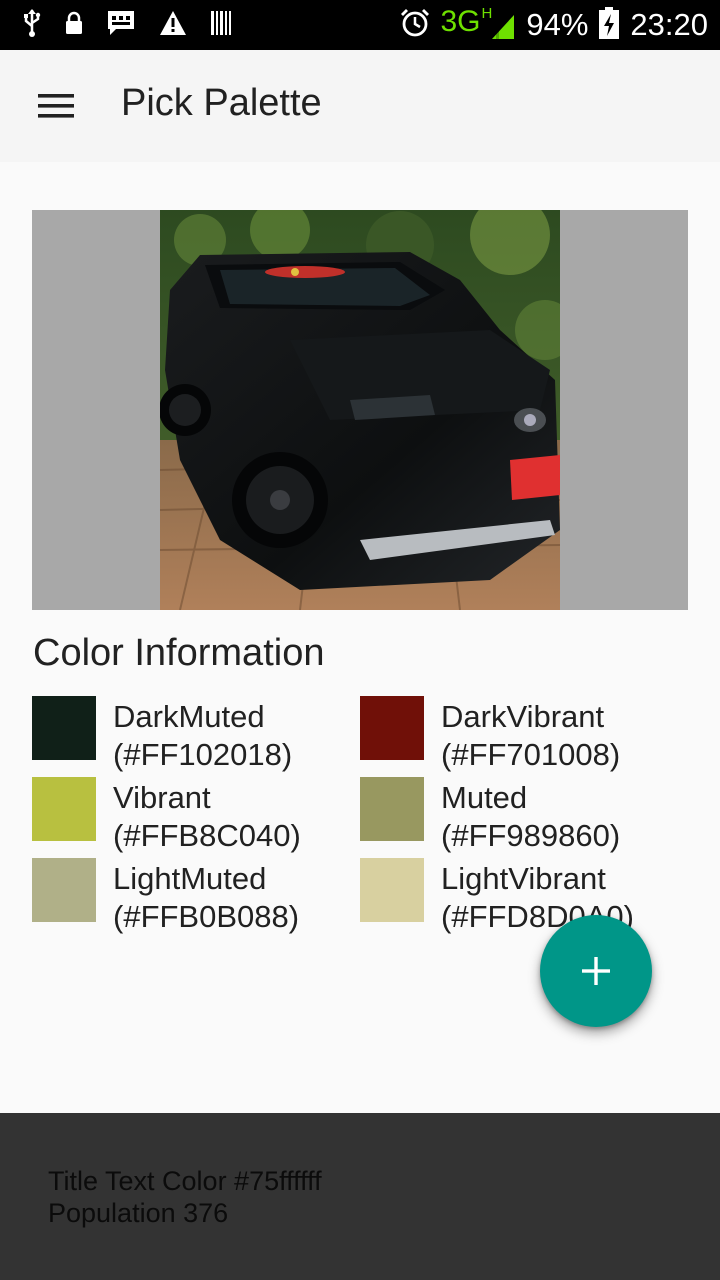  Describe the element at coordinates (360, 25) in the screenshot. I see `status-bar: 3G H 94% 23:20` at that location.